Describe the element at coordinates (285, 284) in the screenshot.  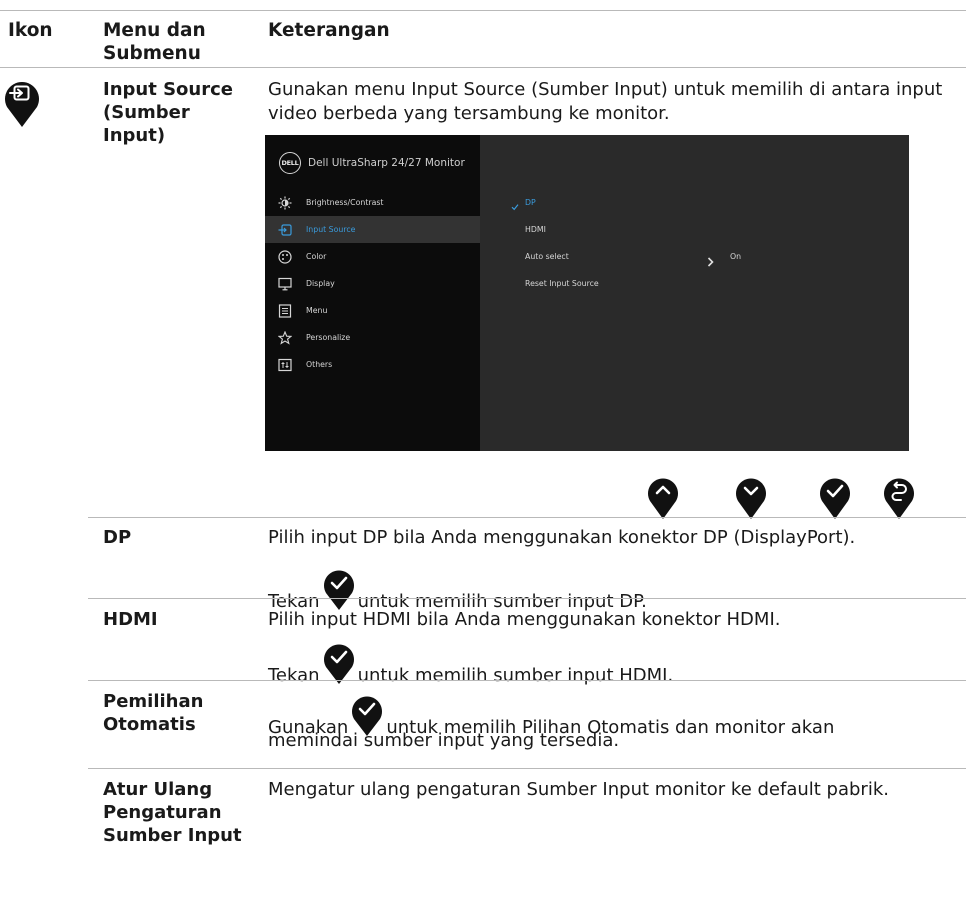
I see `display-icon` at that location.